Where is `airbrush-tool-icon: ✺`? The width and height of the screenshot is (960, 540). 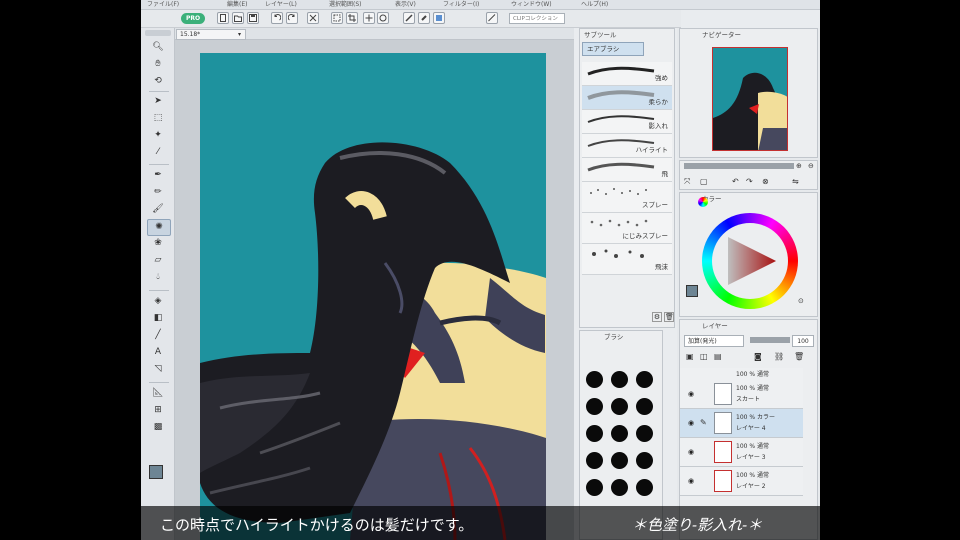 airbrush-tool-icon: ✺ is located at coordinates (159, 227).